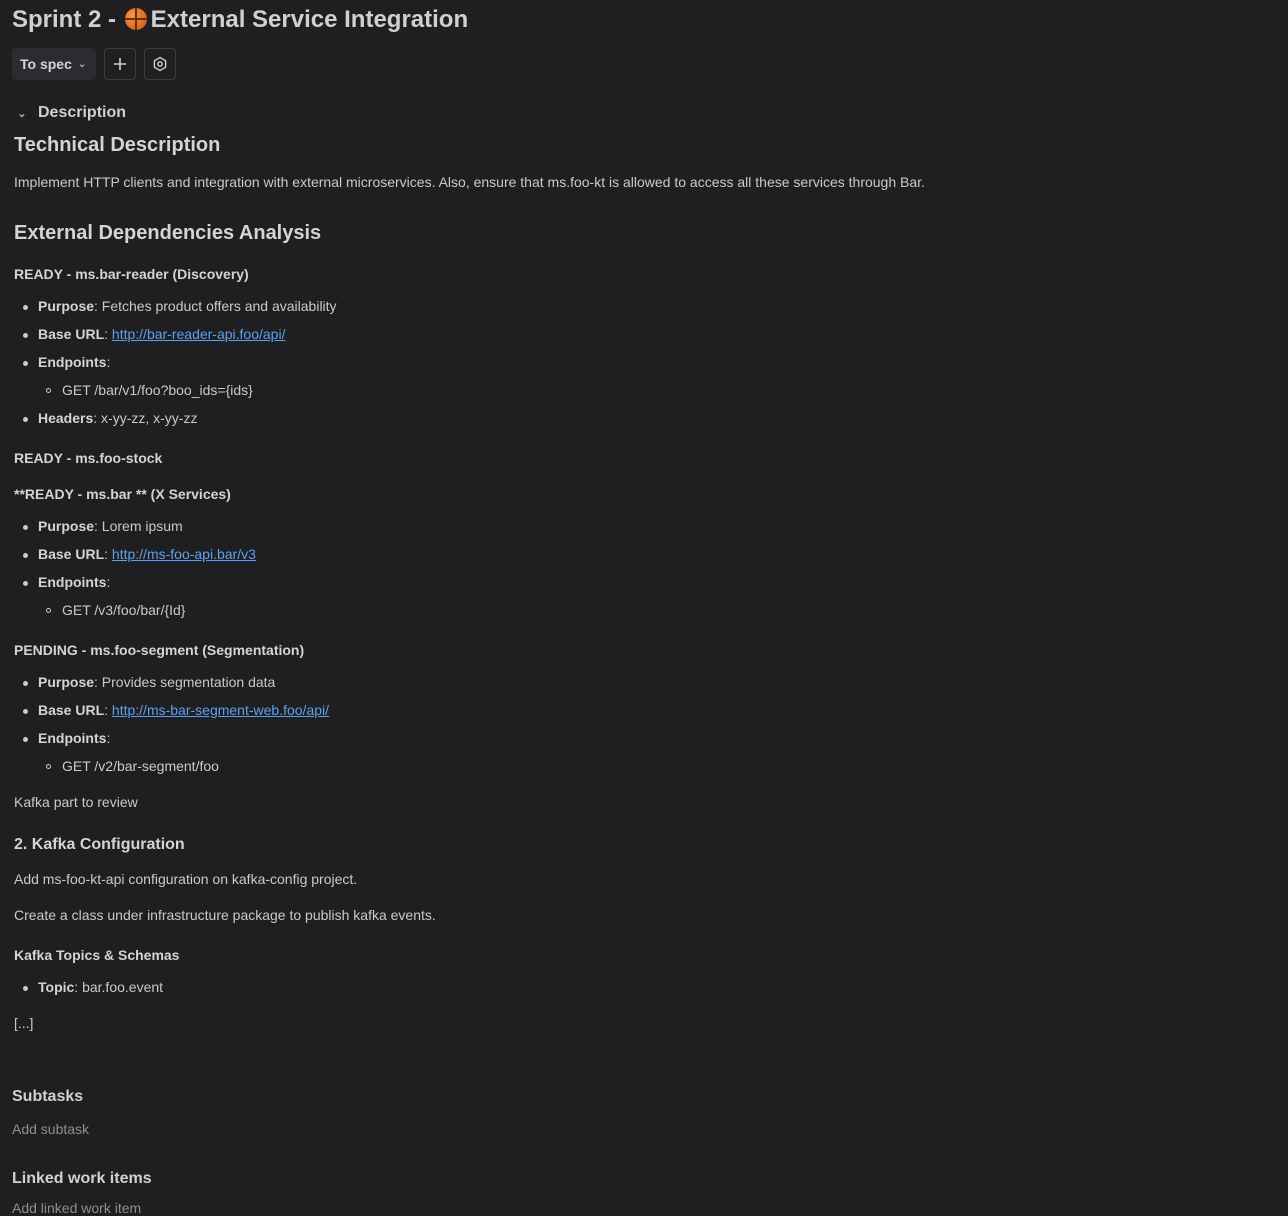 Image resolution: width=1288 pixels, height=1216 pixels. I want to click on baseurl-link: http://ms-foo-api.bar/v3, so click(184, 554).